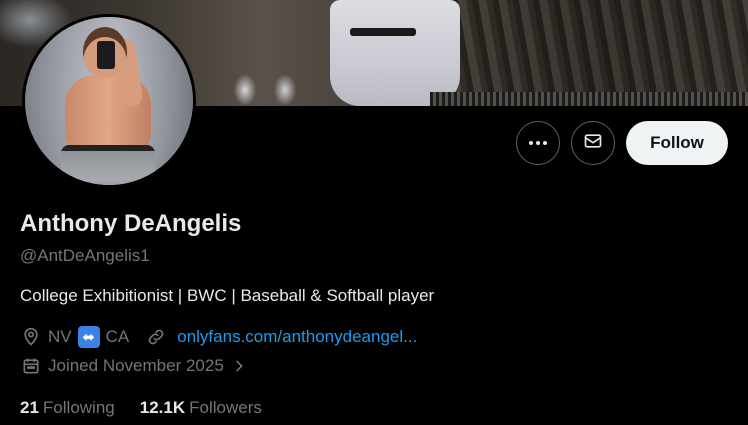  Describe the element at coordinates (589, 99) in the screenshot. I see `banner-fence` at that location.